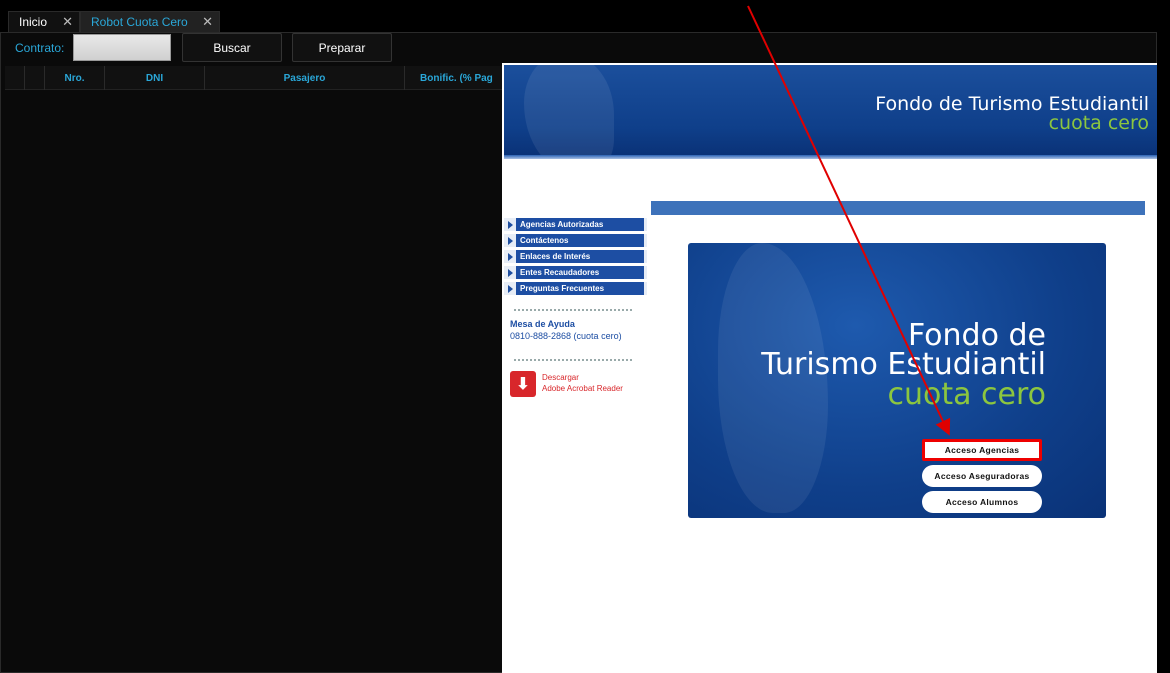 Image resolution: width=1170 pixels, height=673 pixels. What do you see at coordinates (542, 324) in the screenshot?
I see `help-title: Mesa de Ayuda` at bounding box center [542, 324].